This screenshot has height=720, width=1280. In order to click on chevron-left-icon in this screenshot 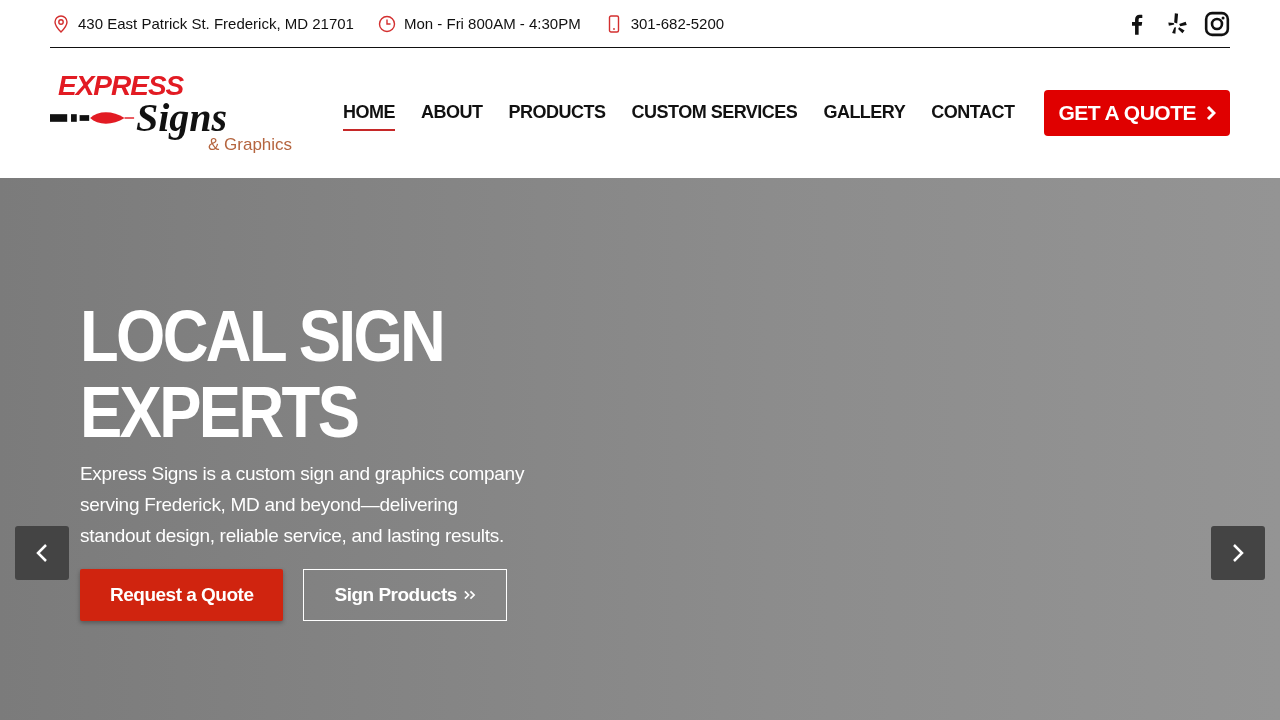, I will do `click(42, 553)`.